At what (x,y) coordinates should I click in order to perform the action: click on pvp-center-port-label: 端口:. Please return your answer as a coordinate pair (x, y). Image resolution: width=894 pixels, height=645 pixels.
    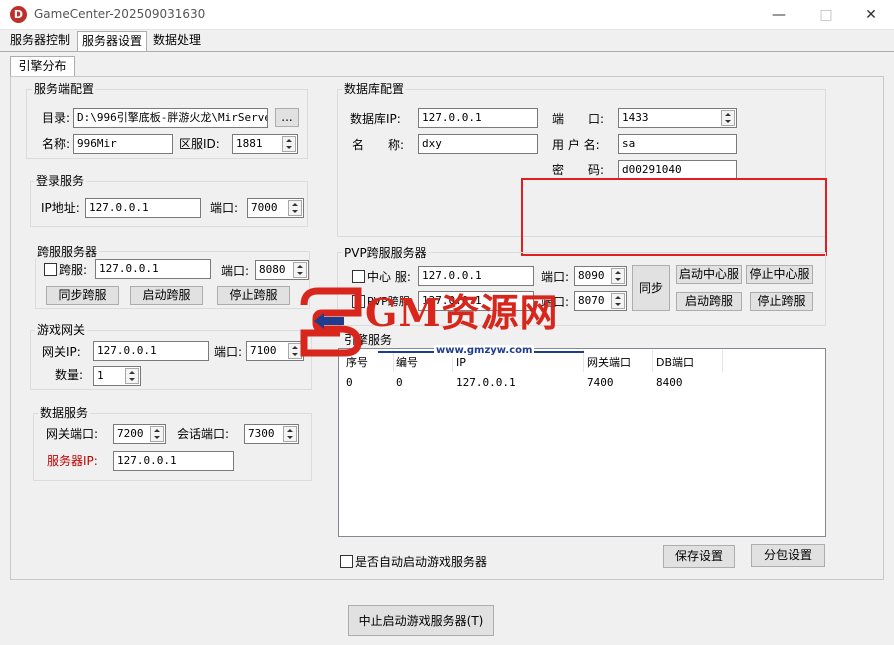
    Looking at the image, I should click on (555, 277).